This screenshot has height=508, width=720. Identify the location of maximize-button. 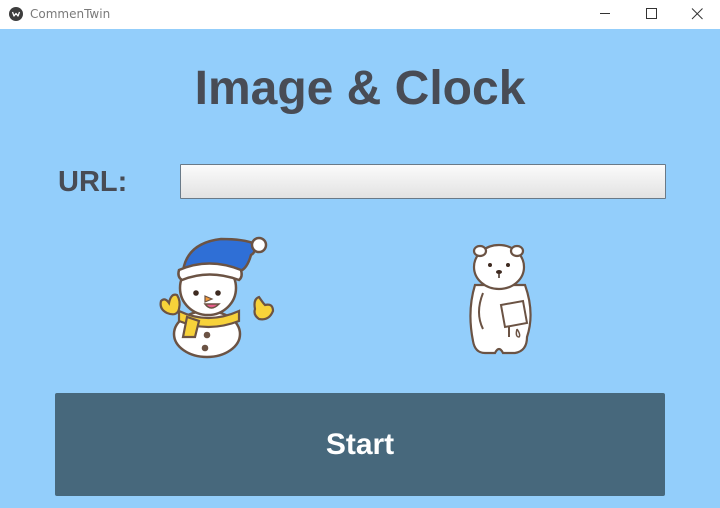
(651, 14).